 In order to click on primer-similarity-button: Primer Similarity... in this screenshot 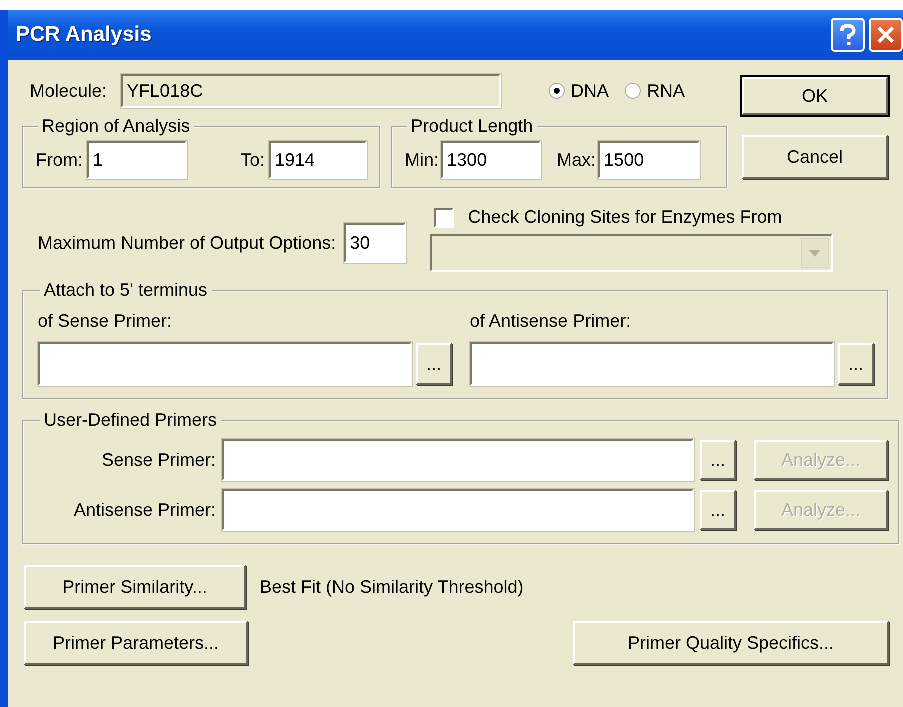, I will do `click(135, 587)`.